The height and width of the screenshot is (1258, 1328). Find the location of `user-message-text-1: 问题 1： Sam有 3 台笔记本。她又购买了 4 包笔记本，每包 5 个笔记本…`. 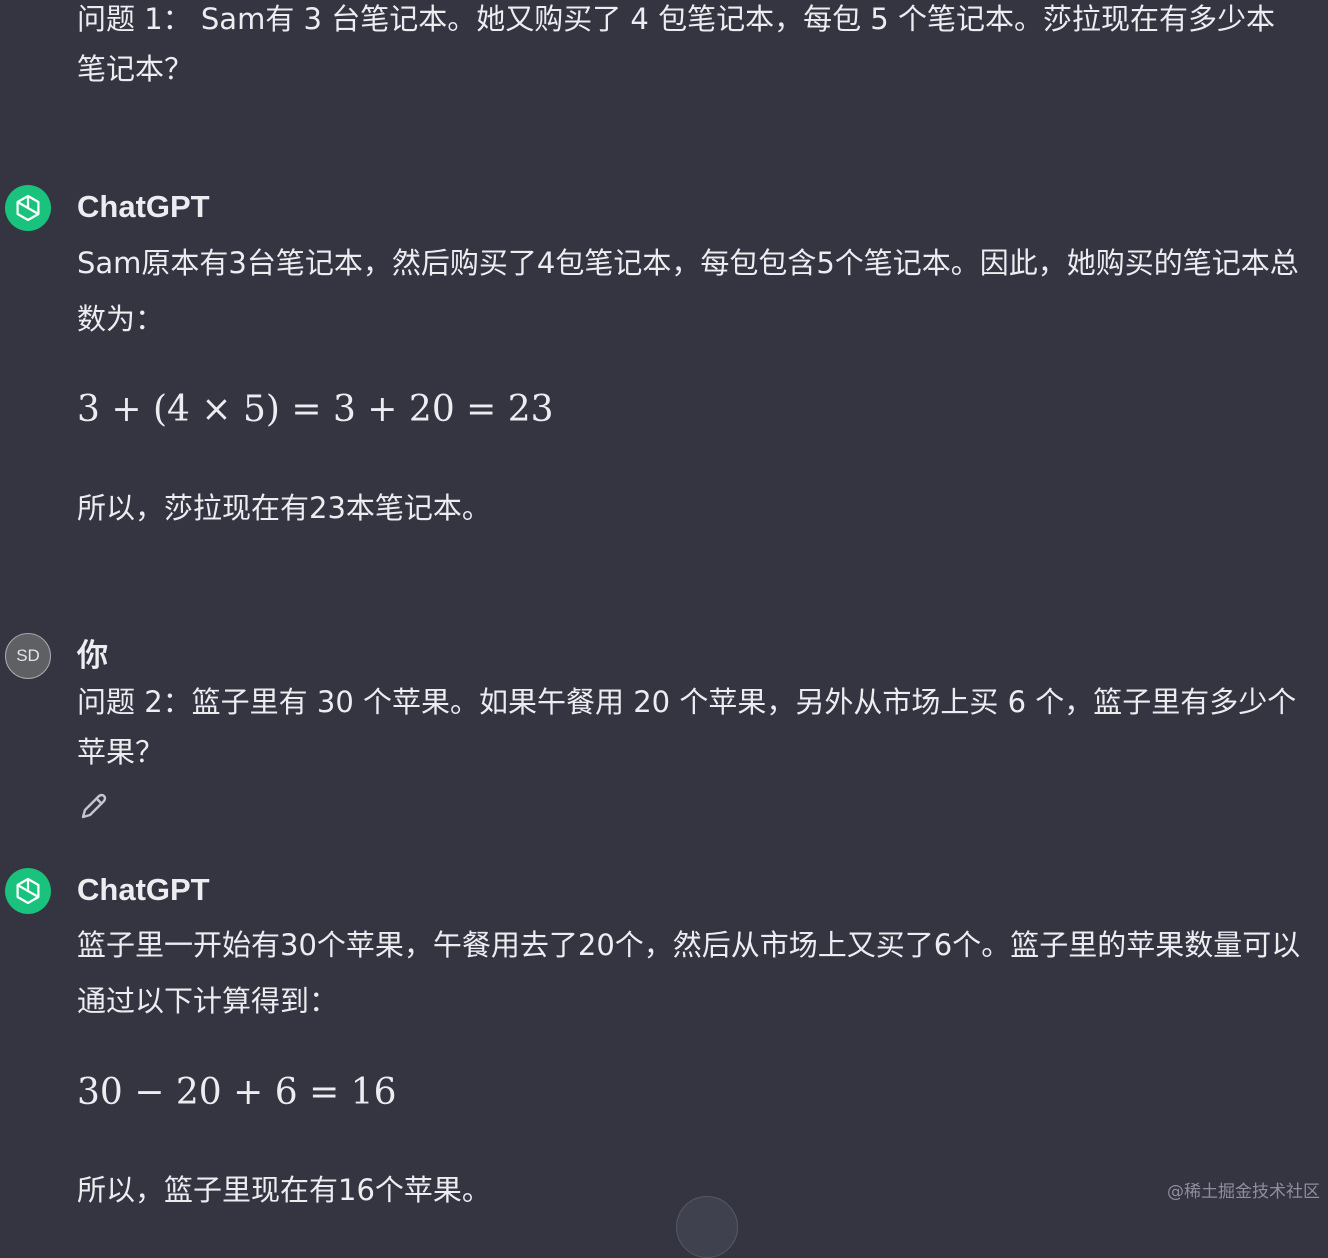

user-message-text-1: 问题 1： Sam有 3 台笔记本。她又购买了 4 包笔记本，每包 5 个笔记本… is located at coordinates (676, 44).